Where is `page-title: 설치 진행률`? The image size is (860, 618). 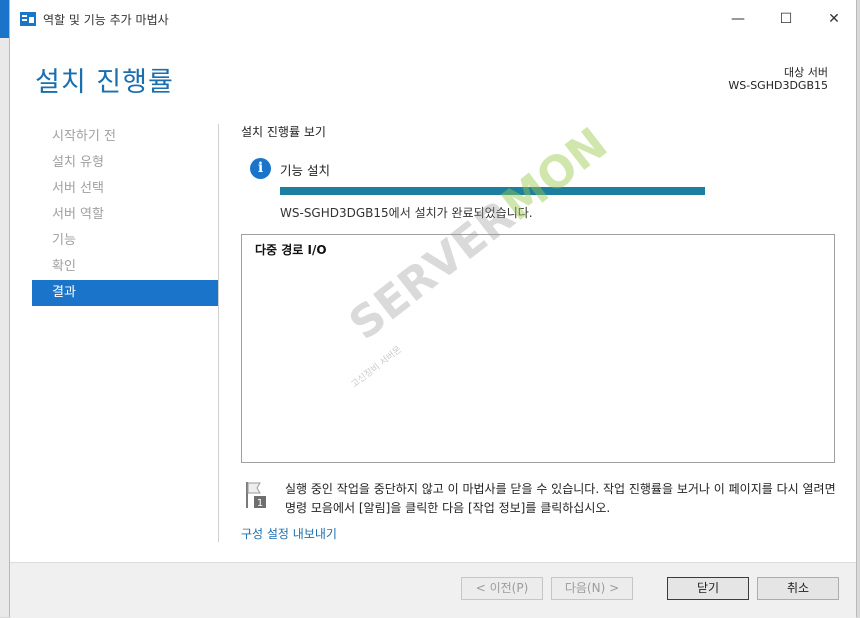
page-title: 설치 진행률 is located at coordinates (104, 82).